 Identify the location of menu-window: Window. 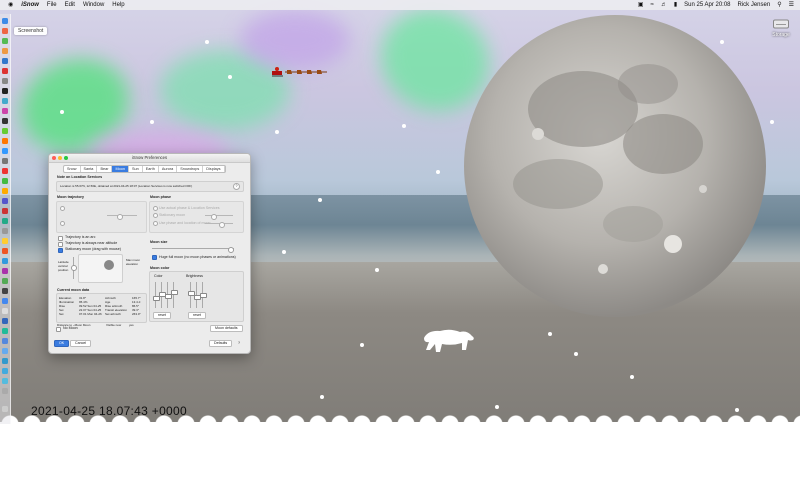
(93, 5).